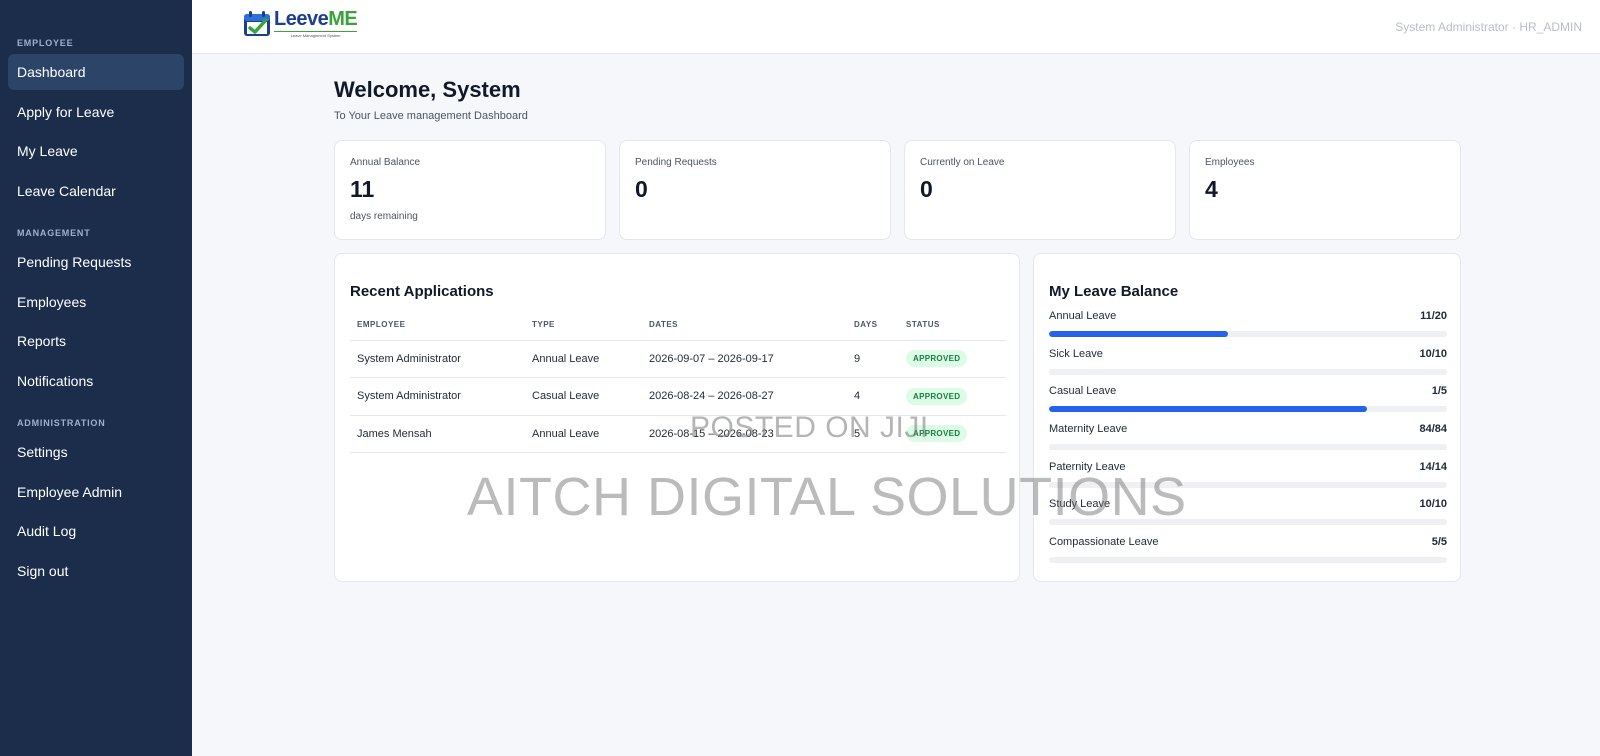 The height and width of the screenshot is (756, 1600). I want to click on sidebar-section-employee: EMPLOYEE, so click(45, 43).